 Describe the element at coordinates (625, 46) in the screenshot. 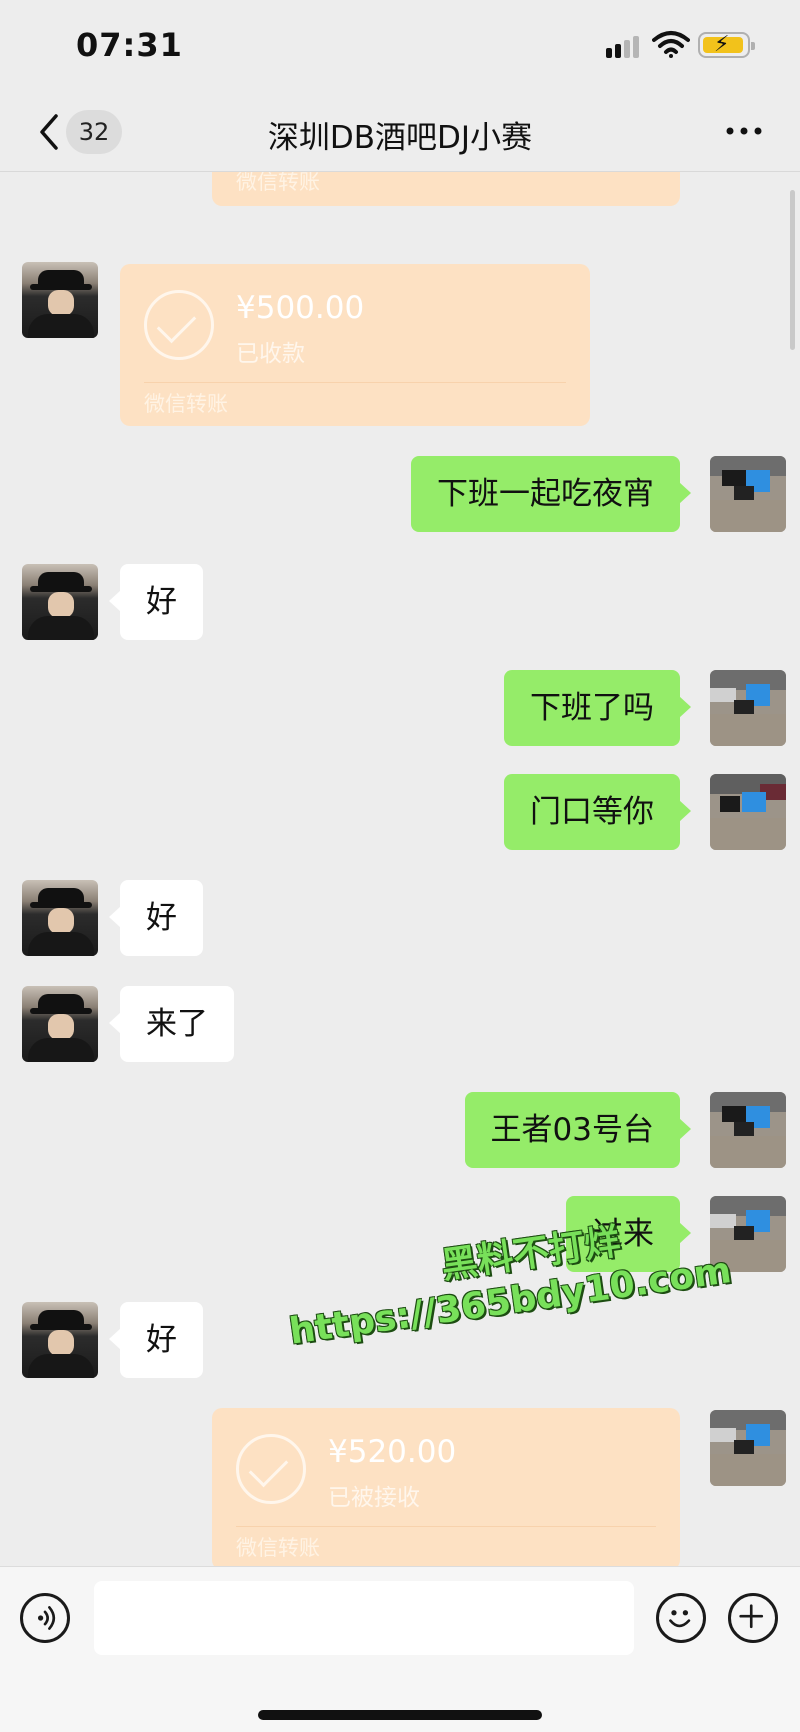

I see `signal-icon` at that location.